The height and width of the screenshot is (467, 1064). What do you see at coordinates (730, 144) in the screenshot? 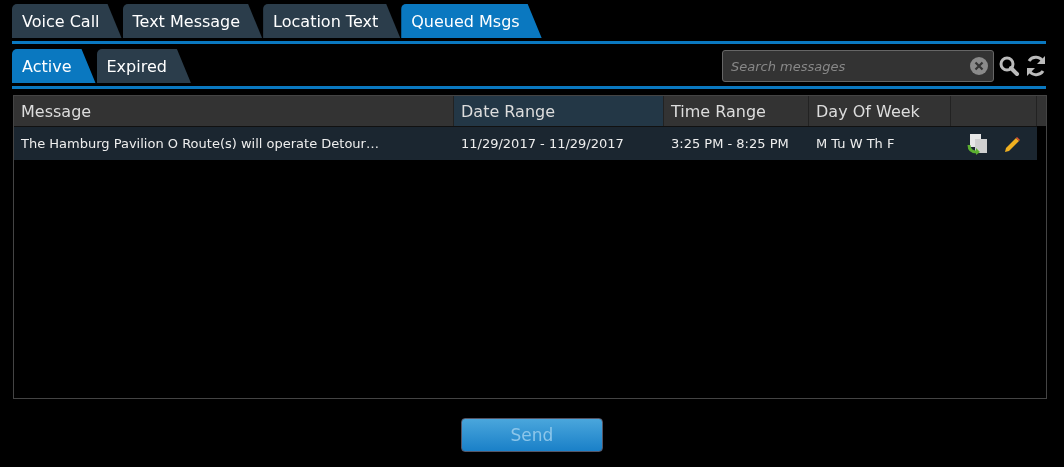
I see `table-cell-text: 3:25 PM - 8:25 PM` at bounding box center [730, 144].